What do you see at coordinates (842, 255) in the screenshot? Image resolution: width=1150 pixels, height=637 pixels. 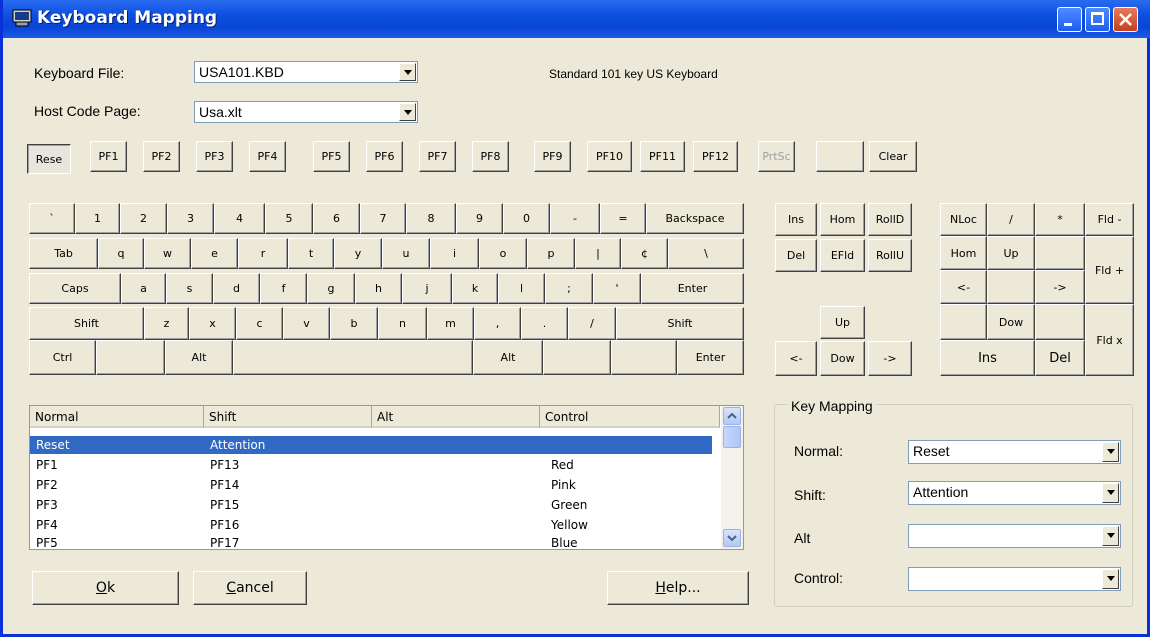 I see `key-efld: EFld` at bounding box center [842, 255].